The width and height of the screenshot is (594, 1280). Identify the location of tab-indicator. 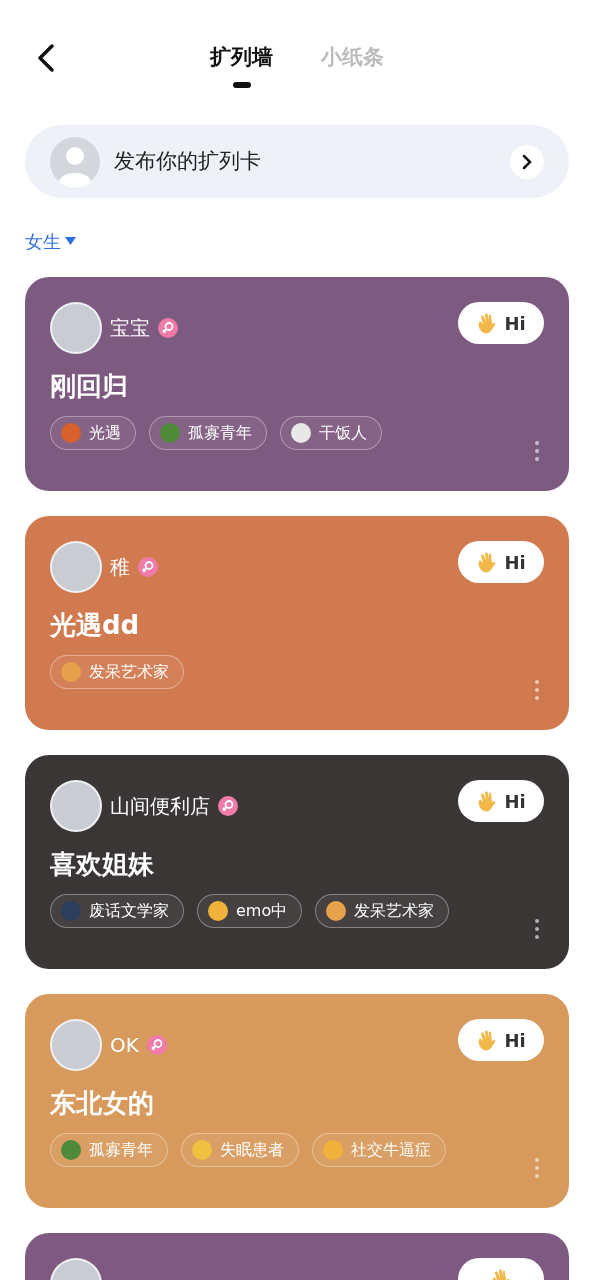
(241, 84).